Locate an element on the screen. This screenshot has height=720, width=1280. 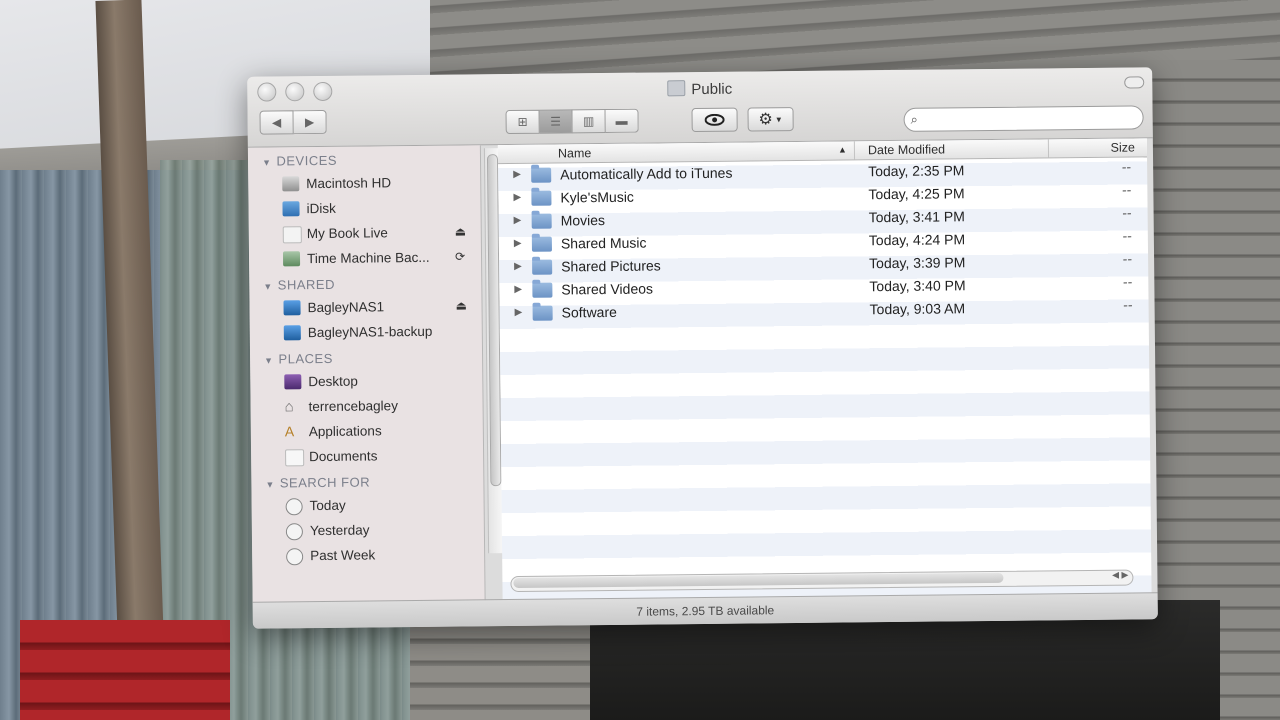
status-text: 7 items, 2.95 TB available is located at coordinates (705, 611).